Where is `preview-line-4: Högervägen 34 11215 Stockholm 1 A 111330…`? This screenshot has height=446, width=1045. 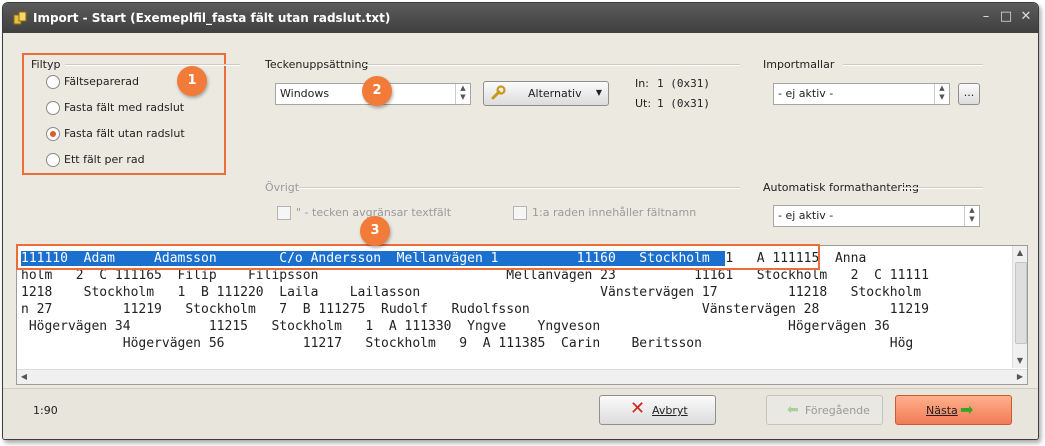
preview-line-4: Högervägen 34 11215 Stockholm 1 A 111330… is located at coordinates (455, 326).